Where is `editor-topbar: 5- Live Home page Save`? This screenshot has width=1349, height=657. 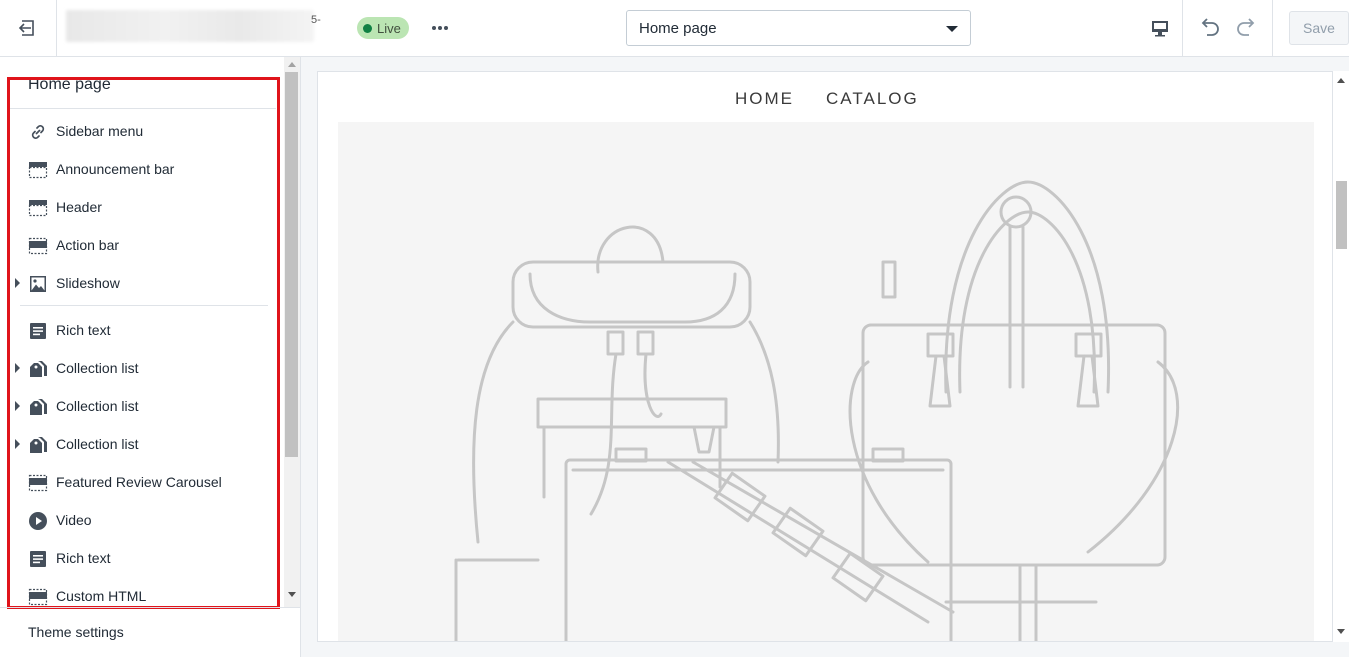
editor-topbar: 5- Live Home page Save is located at coordinates (674, 28).